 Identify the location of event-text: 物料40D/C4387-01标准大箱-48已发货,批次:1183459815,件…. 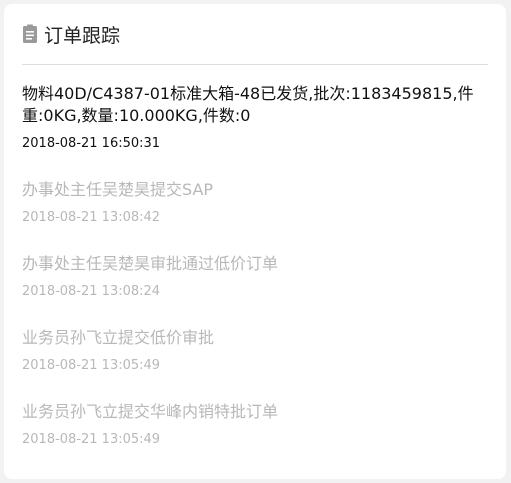
(248, 104).